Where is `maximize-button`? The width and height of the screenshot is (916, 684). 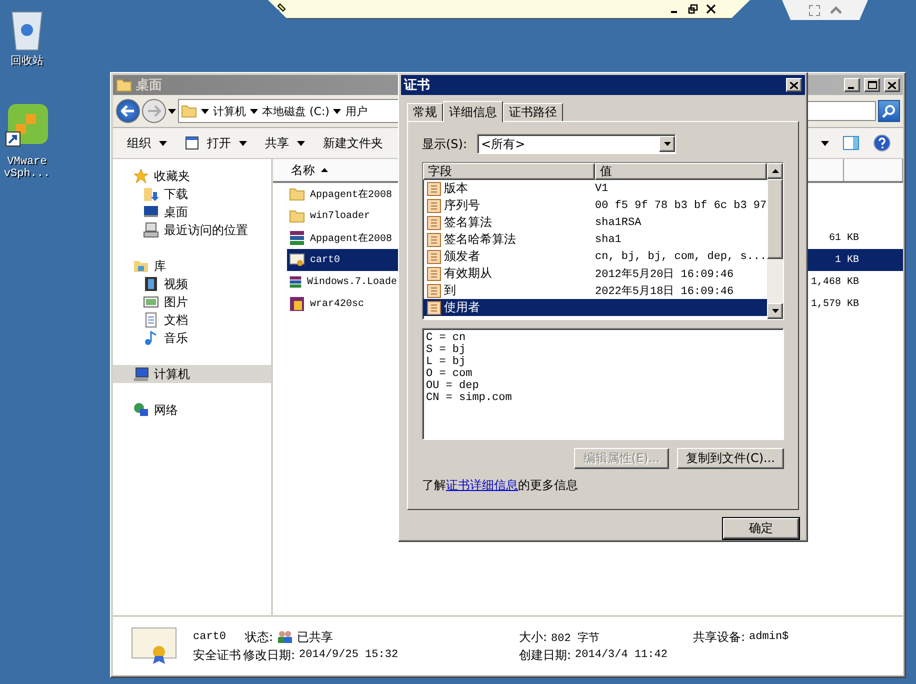 maximize-button is located at coordinates (872, 85).